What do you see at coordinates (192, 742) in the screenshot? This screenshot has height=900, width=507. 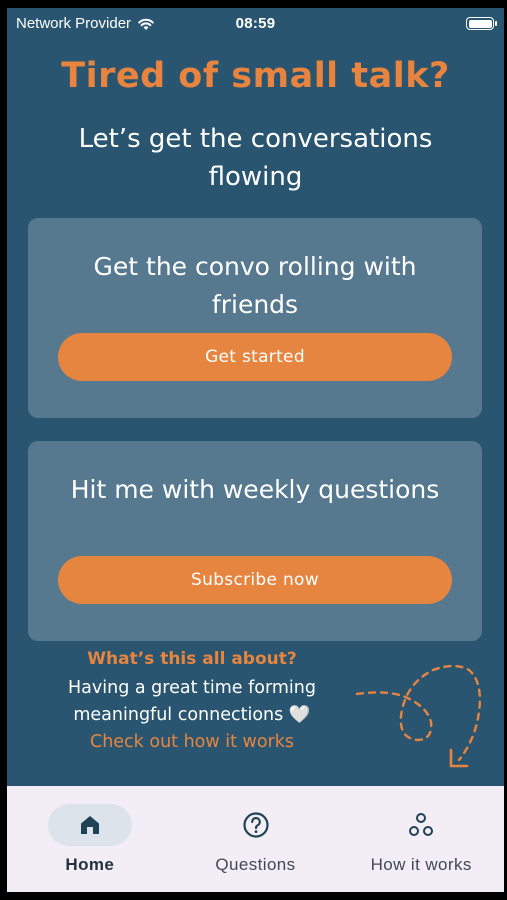 I see `how-it-works-link: Check out how it works` at bounding box center [192, 742].